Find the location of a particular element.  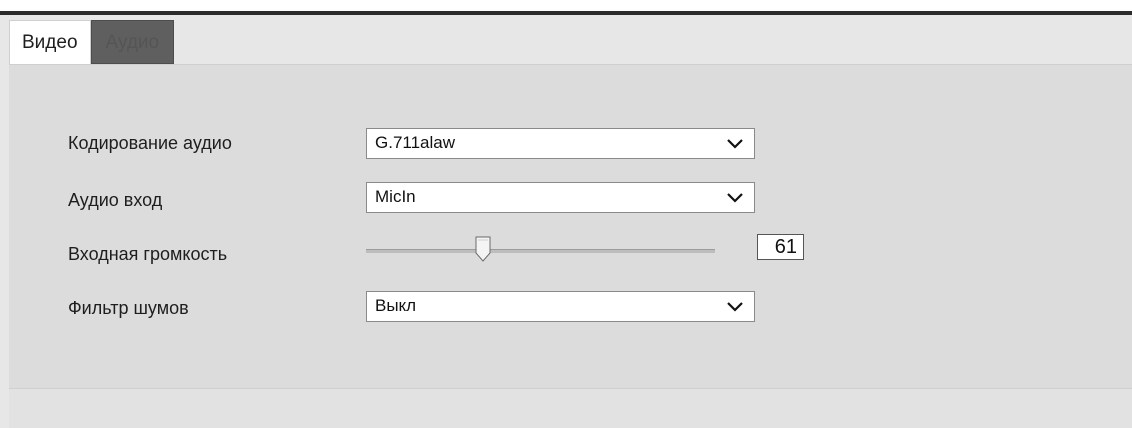

slider-track is located at coordinates (540, 251).